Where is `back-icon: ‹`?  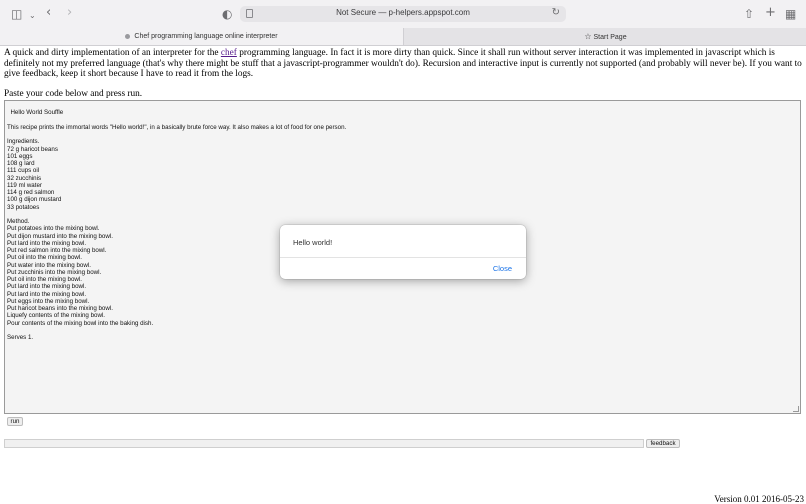
back-icon: ‹ is located at coordinates (48, 13).